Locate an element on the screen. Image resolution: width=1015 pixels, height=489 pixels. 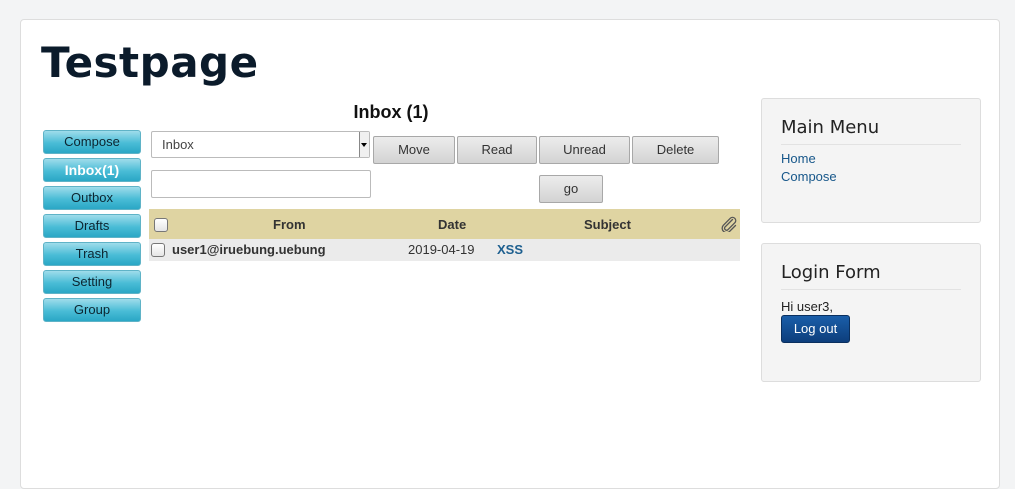
table-row: user1@iruebung.uebung 2019-04-19 XSS is located at coordinates (444, 250).